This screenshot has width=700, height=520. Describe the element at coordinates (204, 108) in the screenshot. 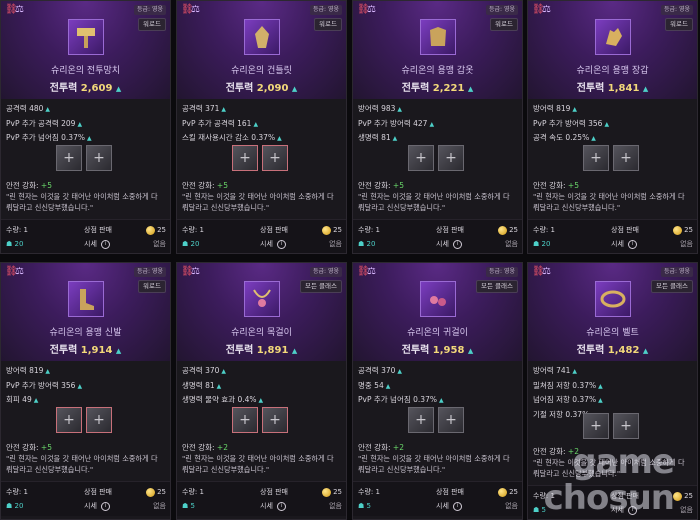

I see `stat-line: 공격력 371 ▲` at that location.